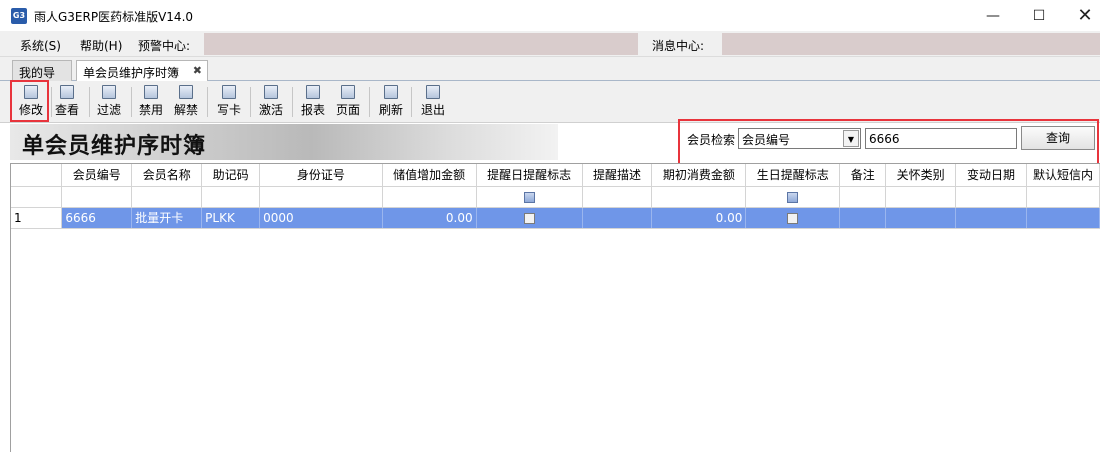  What do you see at coordinates (197, 70) in the screenshot?
I see `tab-close-icon: ✖` at bounding box center [197, 70].